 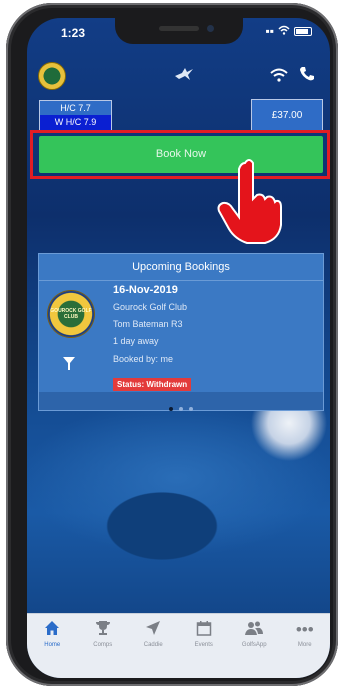 I want to click on golfer-icon, so click(x=184, y=76).